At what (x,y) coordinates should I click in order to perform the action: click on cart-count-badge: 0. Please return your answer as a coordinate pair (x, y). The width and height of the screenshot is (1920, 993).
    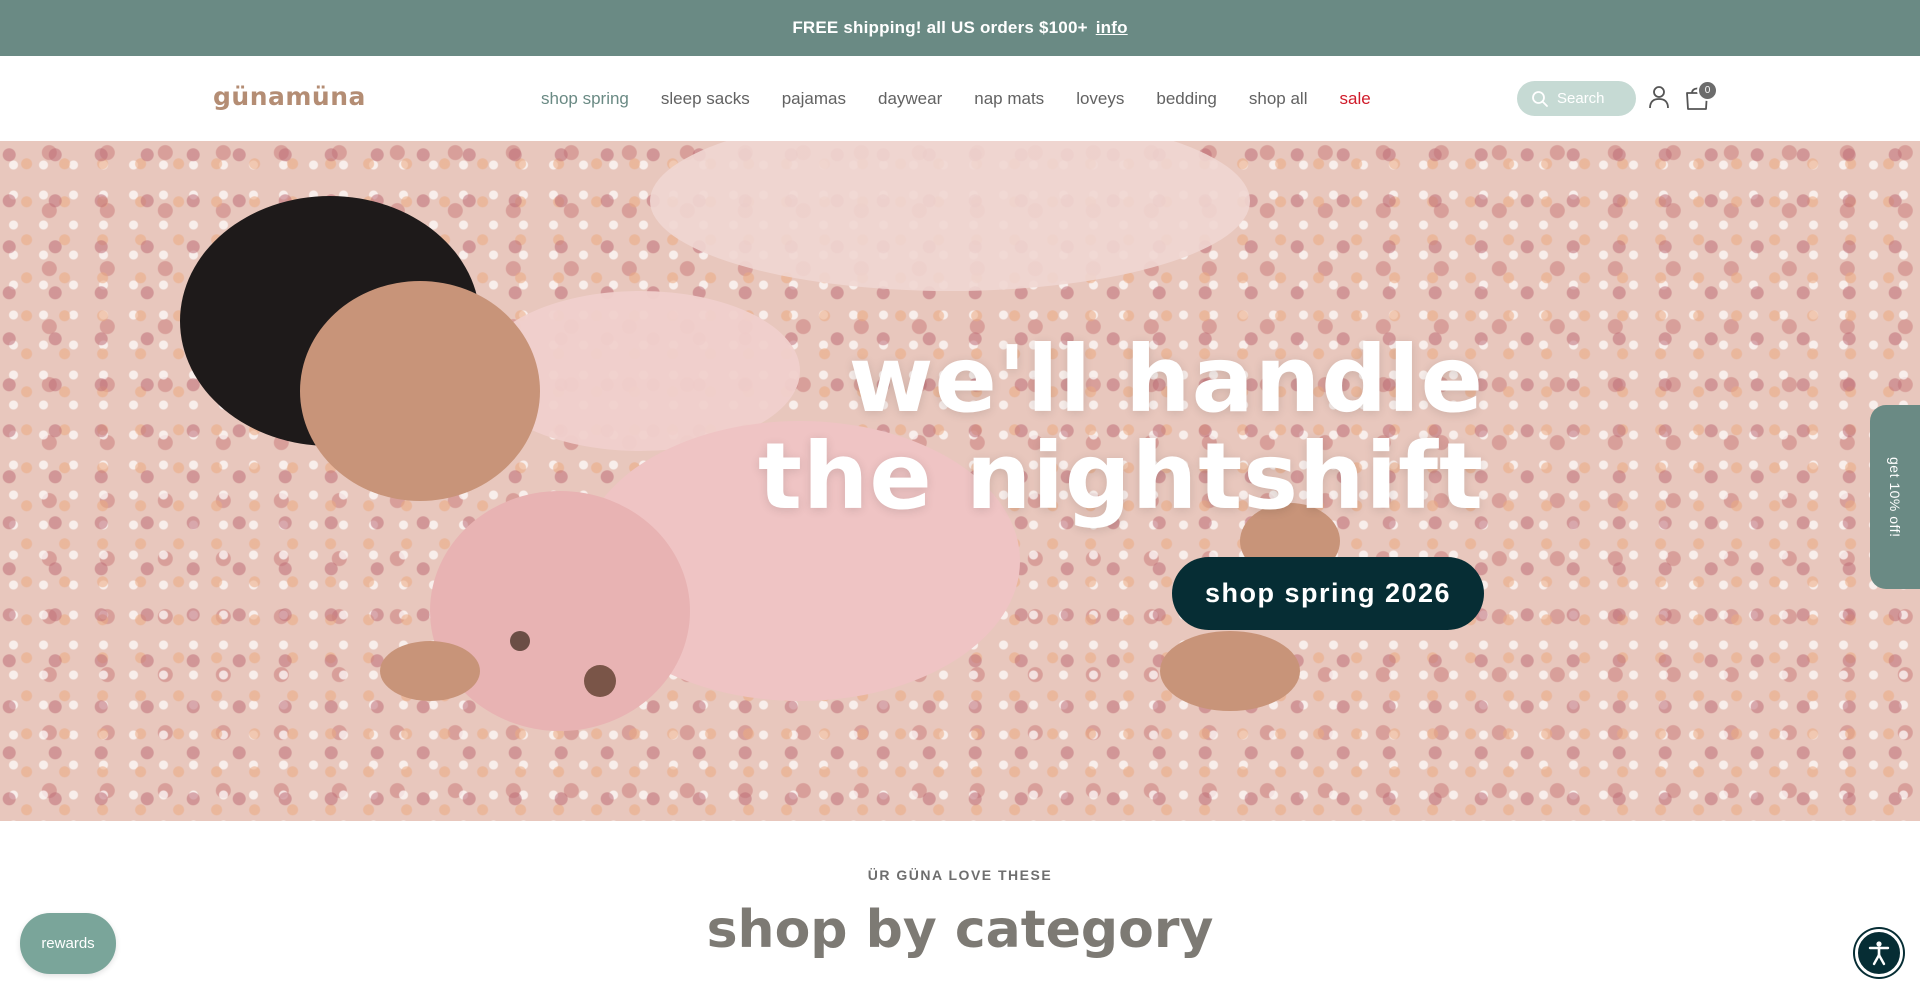
    Looking at the image, I should click on (1707, 90).